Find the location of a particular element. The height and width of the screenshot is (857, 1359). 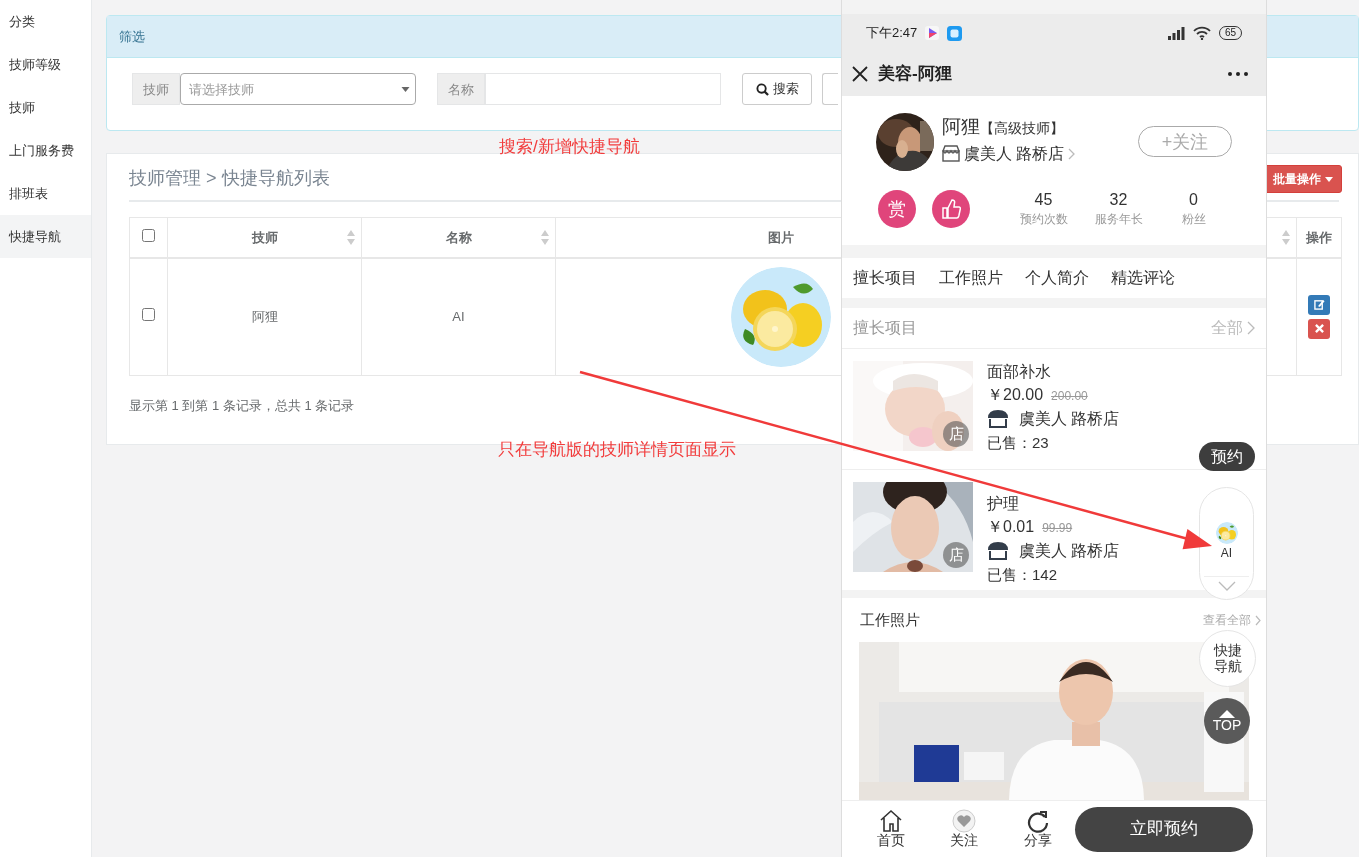

footer-tab: 分享 is located at coordinates (1038, 829).